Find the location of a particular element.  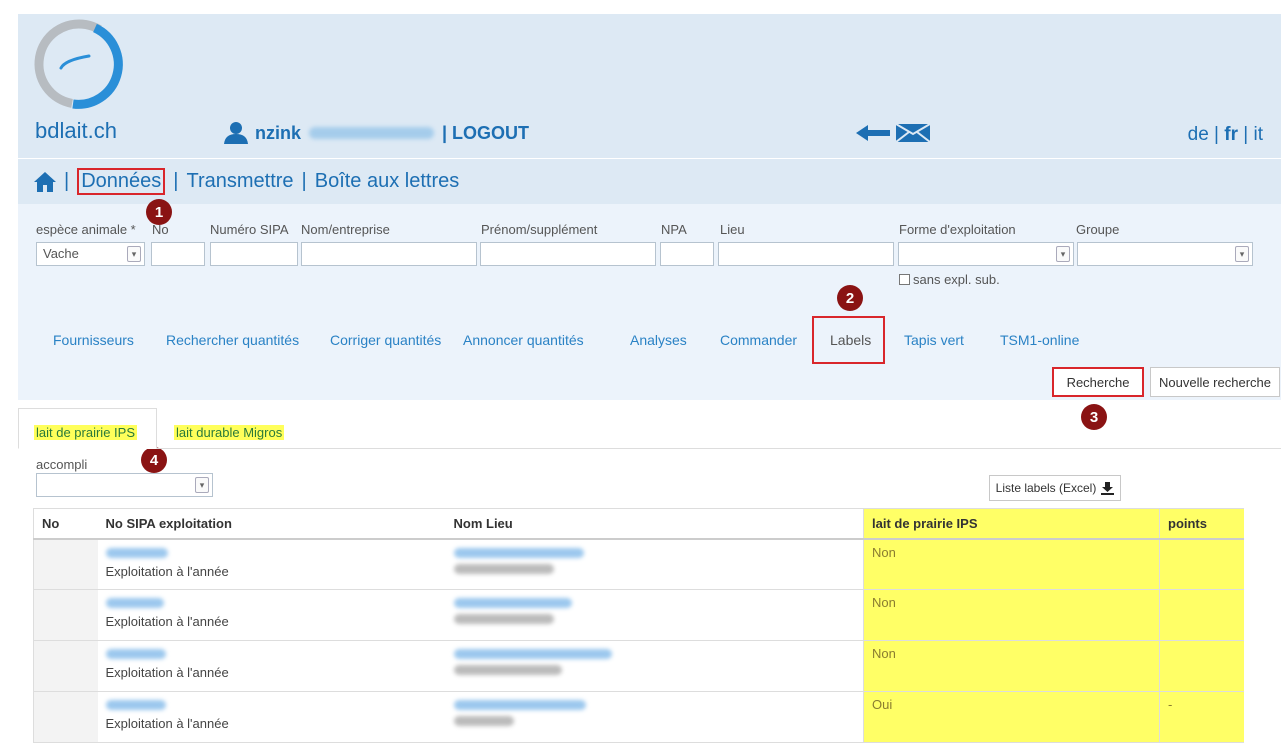

username: nzink is located at coordinates (278, 132).